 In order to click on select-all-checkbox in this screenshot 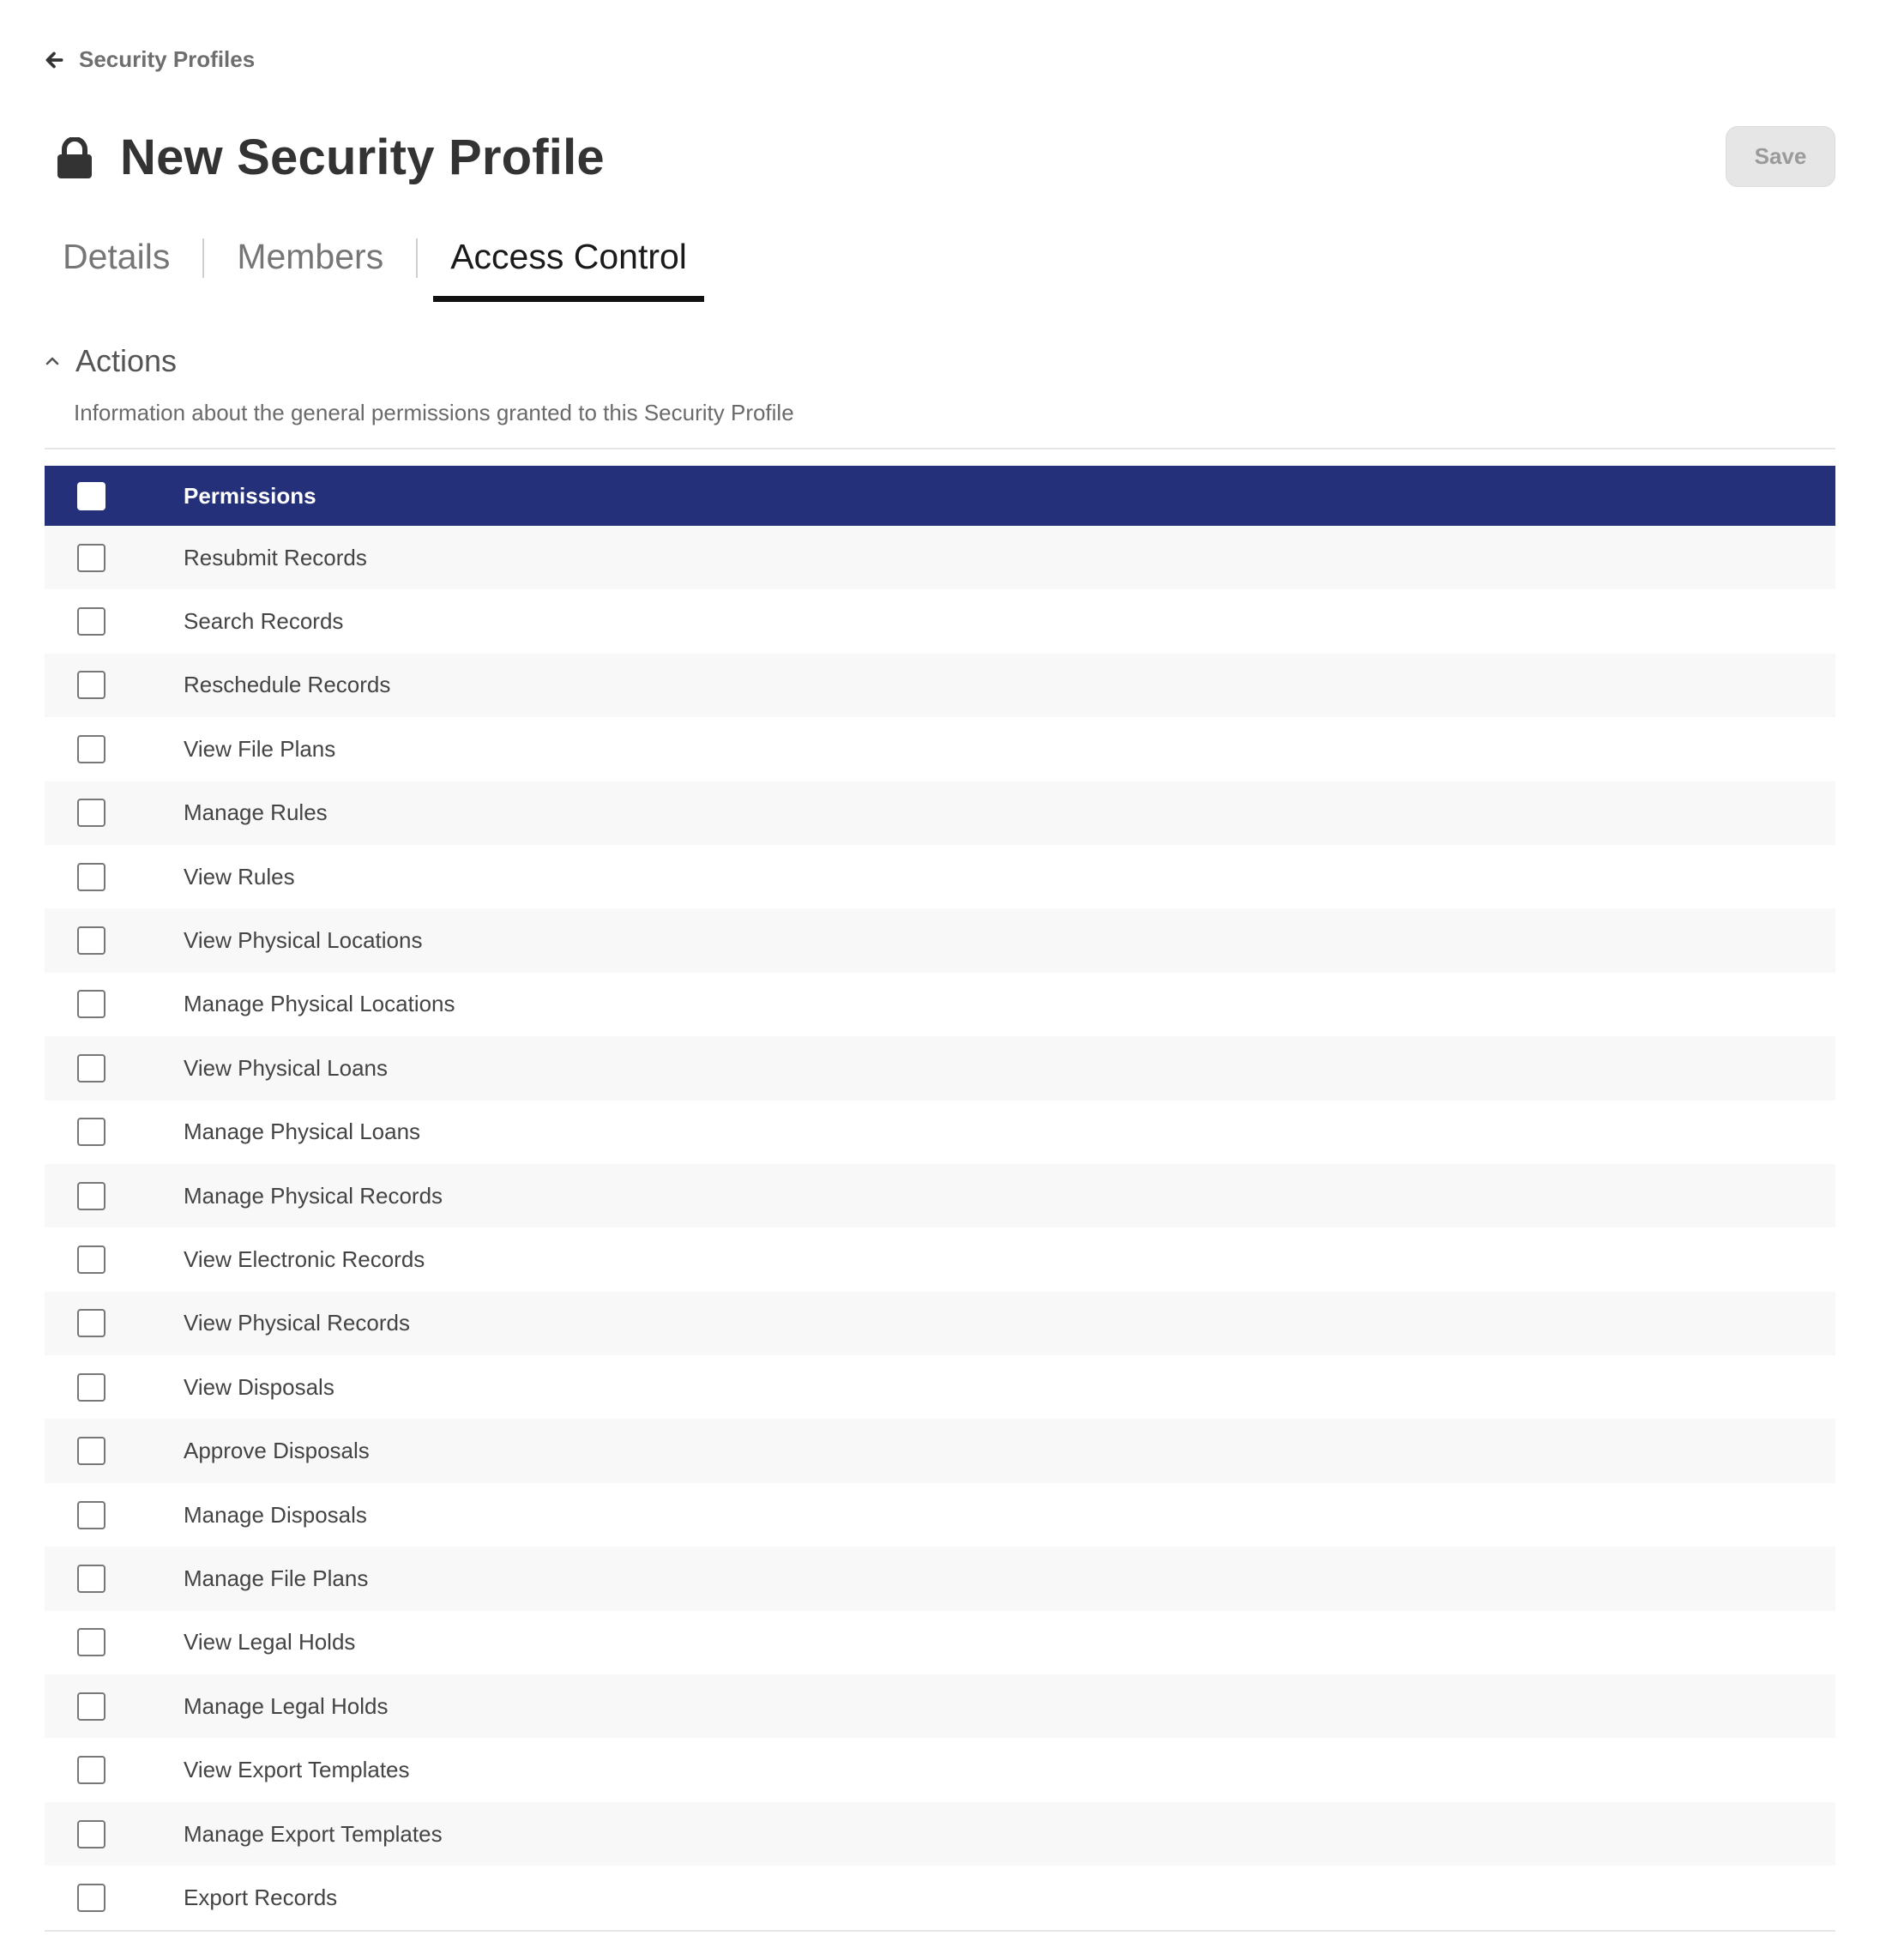, I will do `click(91, 496)`.